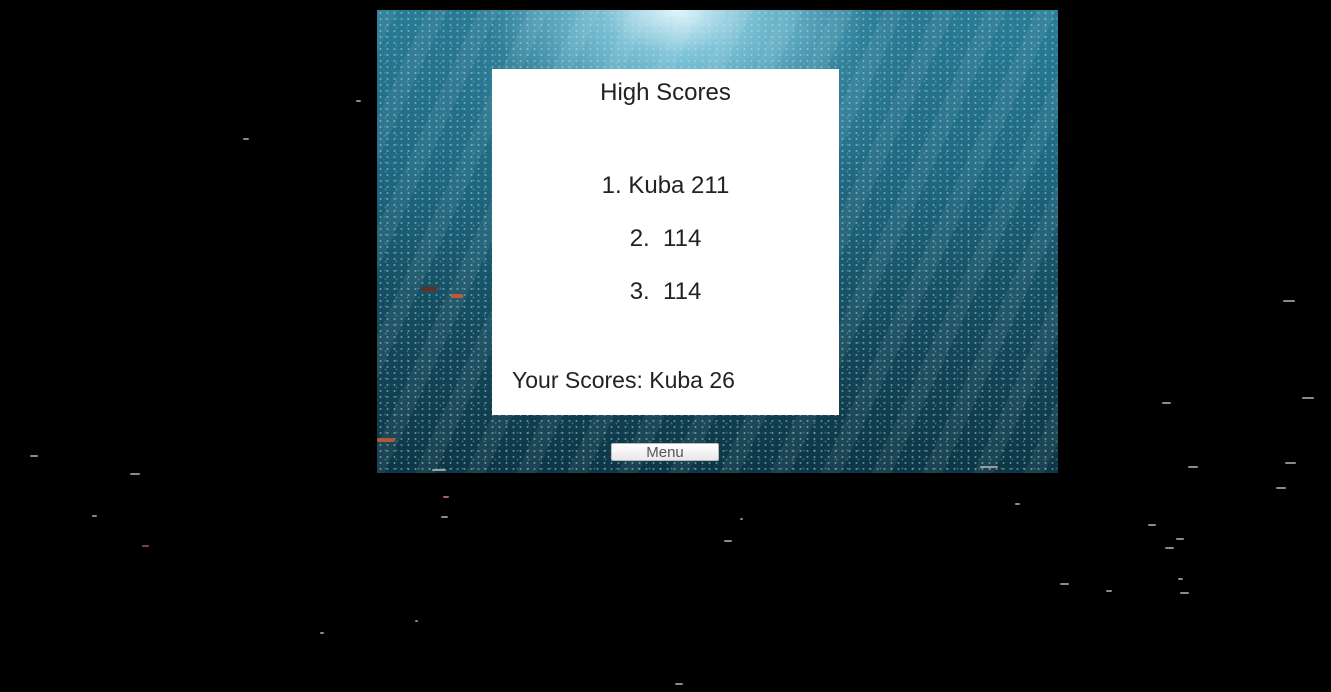  What do you see at coordinates (665, 92) in the screenshot?
I see `high-scores-title: High Scores` at bounding box center [665, 92].